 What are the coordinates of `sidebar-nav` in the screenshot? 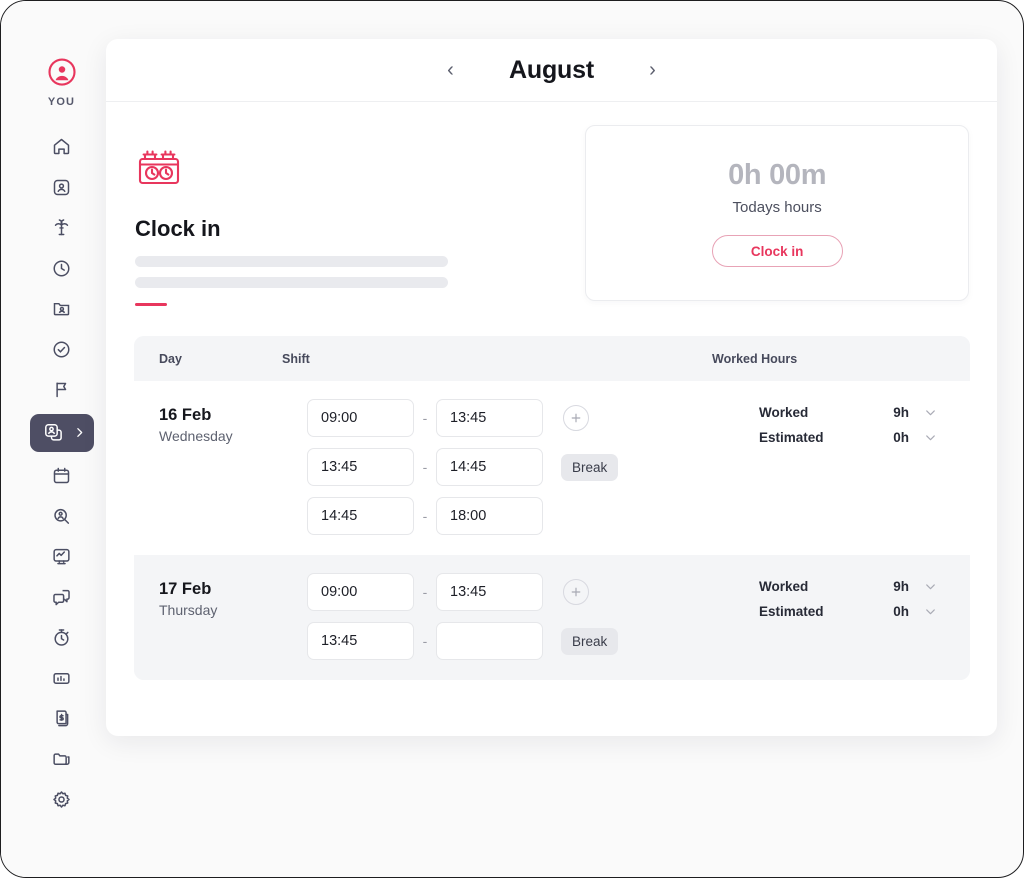 It's located at (61, 477).